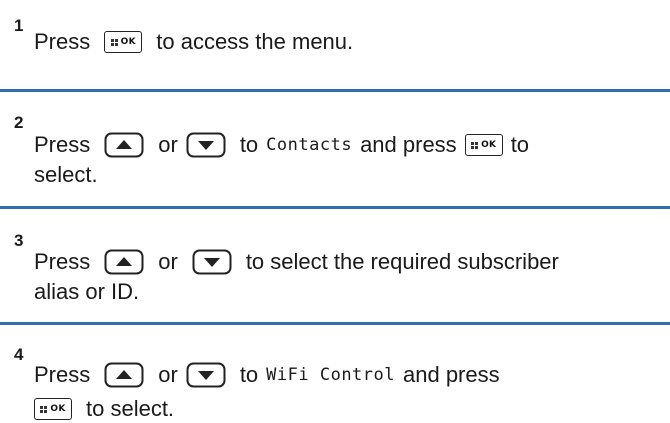 The width and height of the screenshot is (670, 423). I want to click on instruction-text: to select the required subscriber, so click(402, 261).